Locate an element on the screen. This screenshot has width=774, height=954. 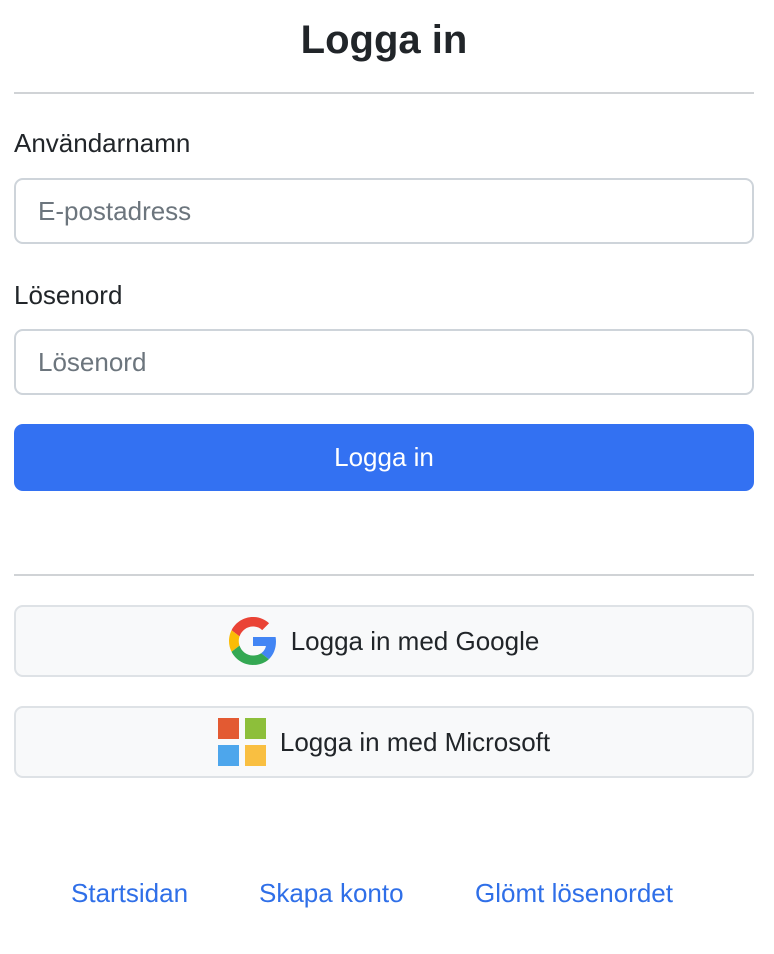
google-icon is located at coordinates (252, 641).